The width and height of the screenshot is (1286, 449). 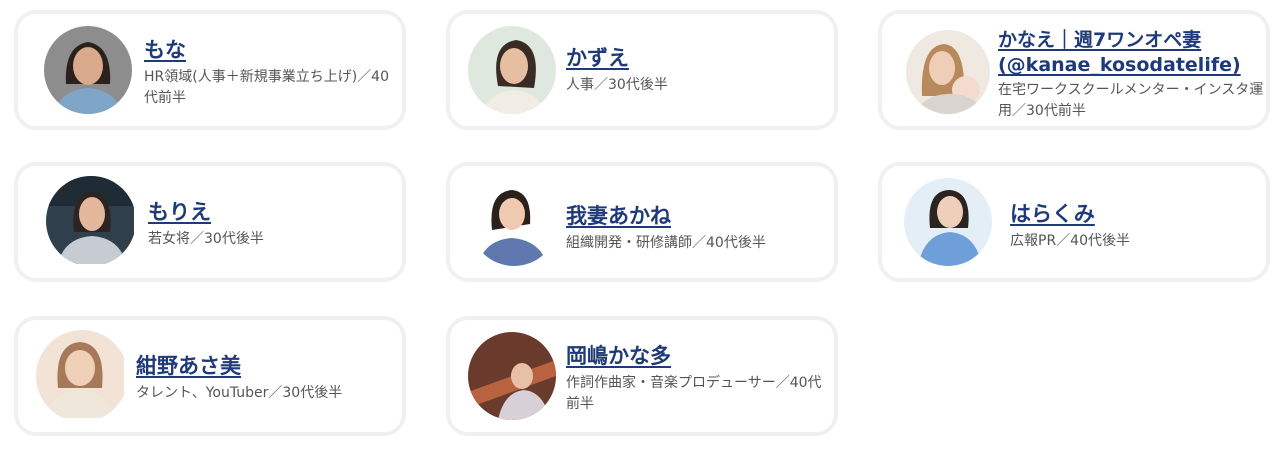 I want to click on profile-name-link: 紺野あさ美, so click(x=188, y=366).